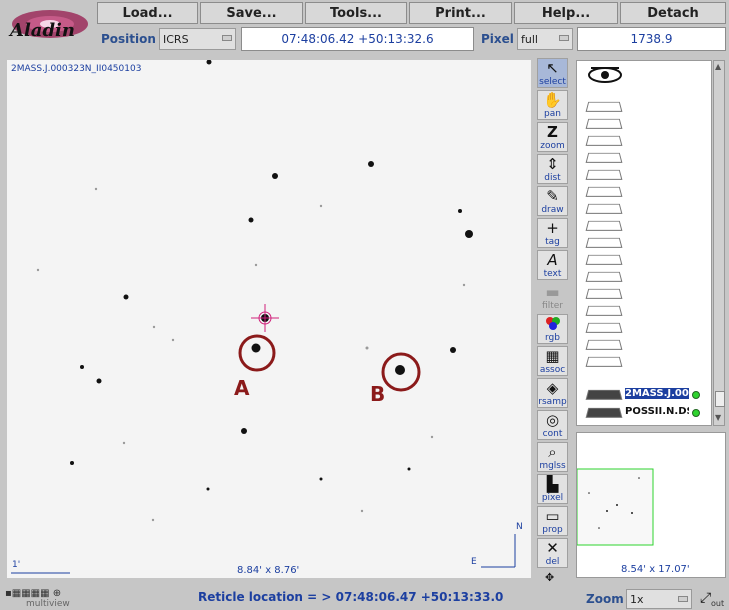 Image resolution: width=729 pixels, height=610 pixels. Describe the element at coordinates (552, 260) in the screenshot. I see `text-icon: A` at that location.